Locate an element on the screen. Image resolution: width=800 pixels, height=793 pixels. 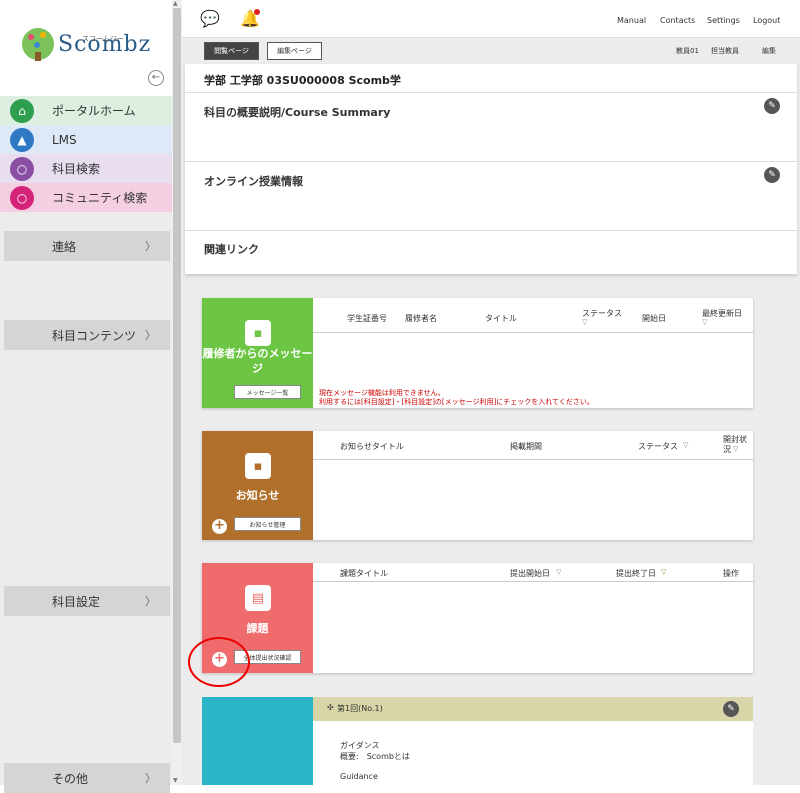
lesson-panel: ✣ 第1回(No.1) ✎ ガイダンス 概要: Scombとは Guidance is located at coordinates (477, 741).